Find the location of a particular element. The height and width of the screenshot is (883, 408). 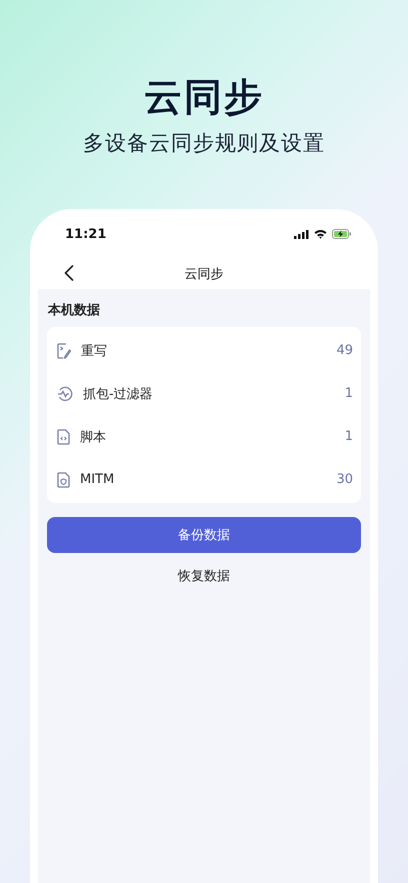

item-count: 49 is located at coordinates (344, 350).